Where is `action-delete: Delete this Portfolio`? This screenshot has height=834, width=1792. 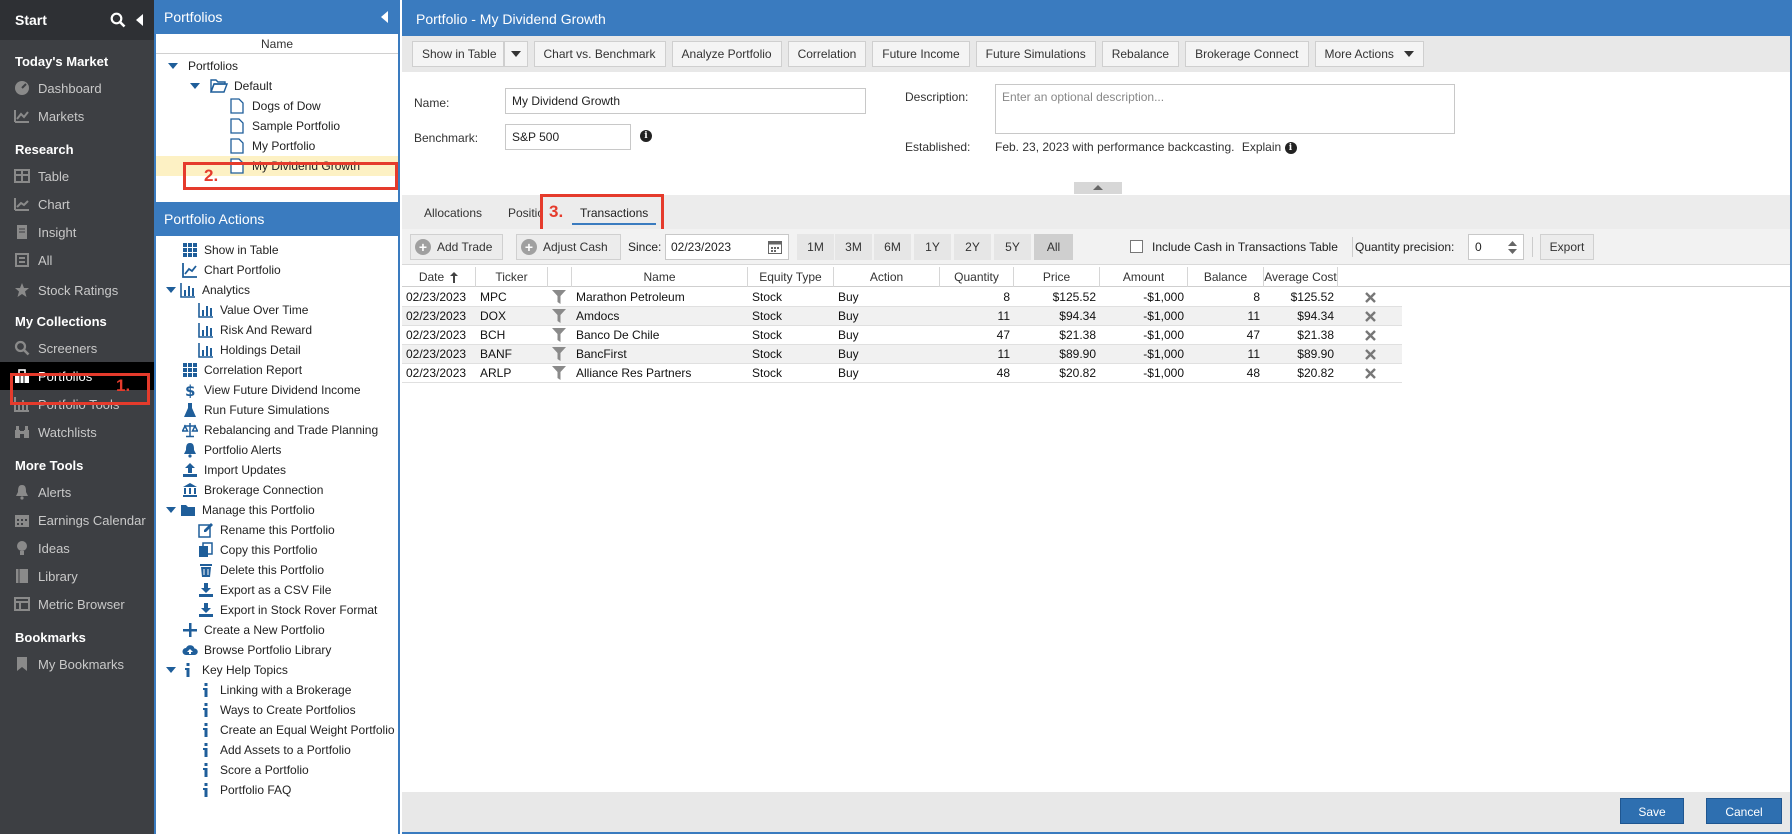 action-delete: Delete this Portfolio is located at coordinates (277, 570).